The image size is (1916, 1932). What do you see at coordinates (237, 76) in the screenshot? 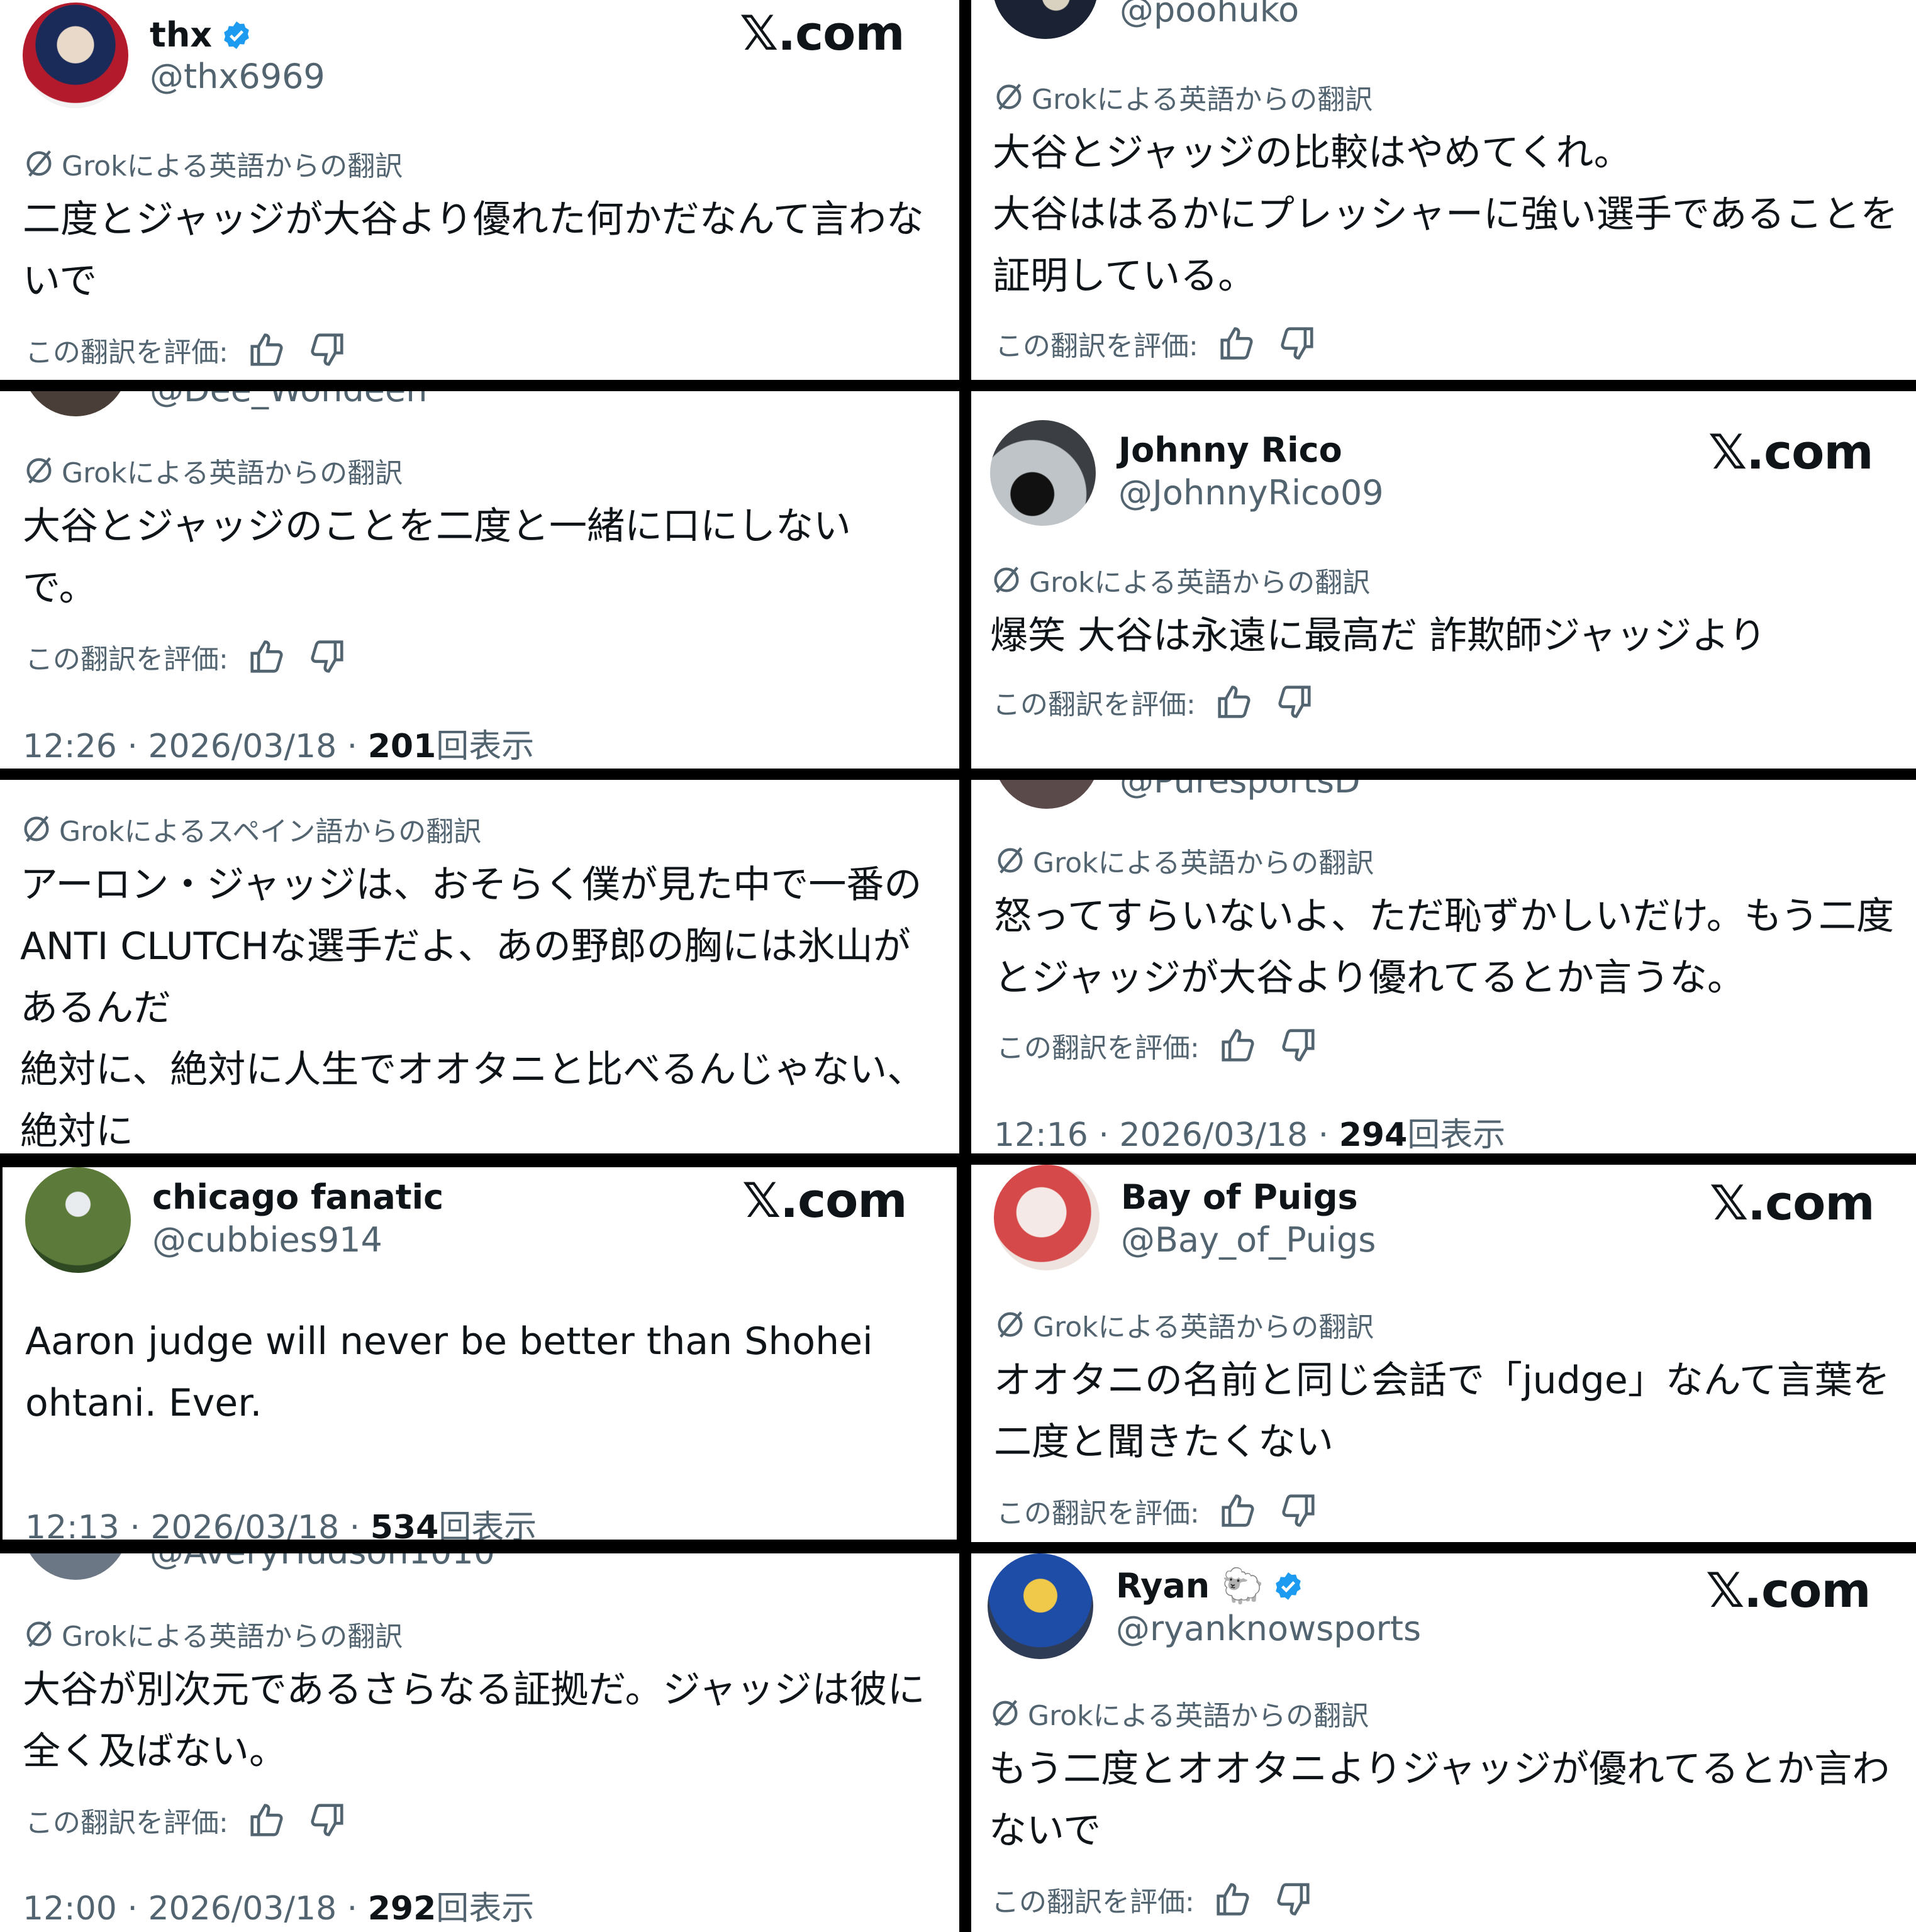
I see `user-handle: @thx6969` at bounding box center [237, 76].